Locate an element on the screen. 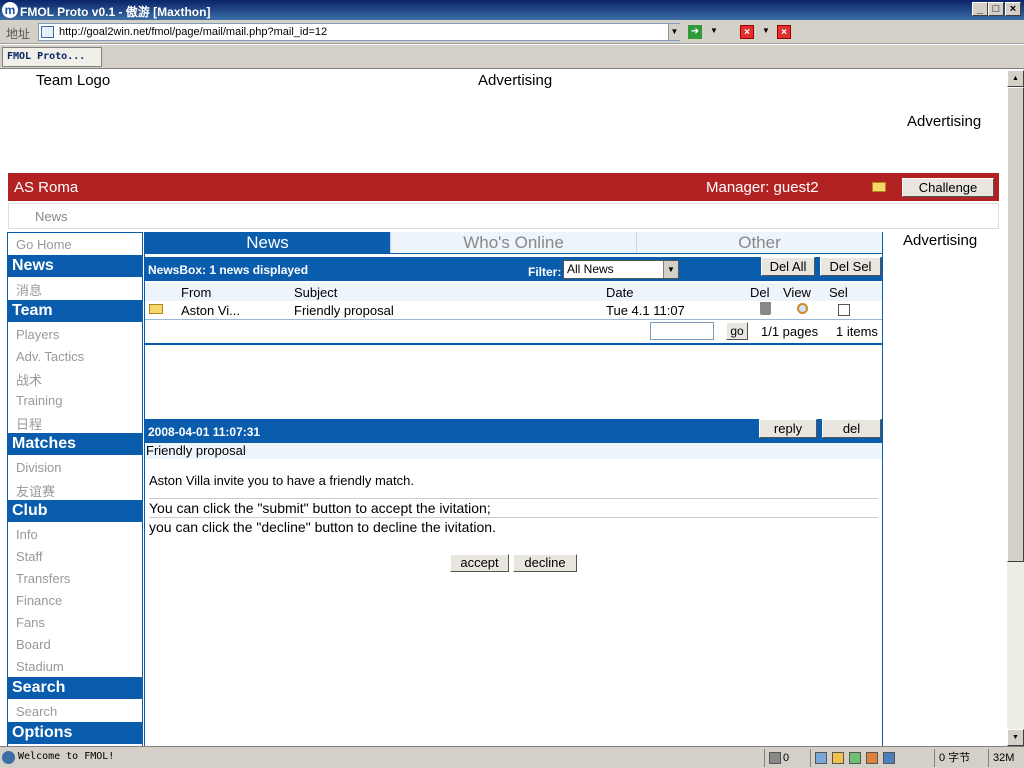  close-button: × is located at coordinates (1013, 9).